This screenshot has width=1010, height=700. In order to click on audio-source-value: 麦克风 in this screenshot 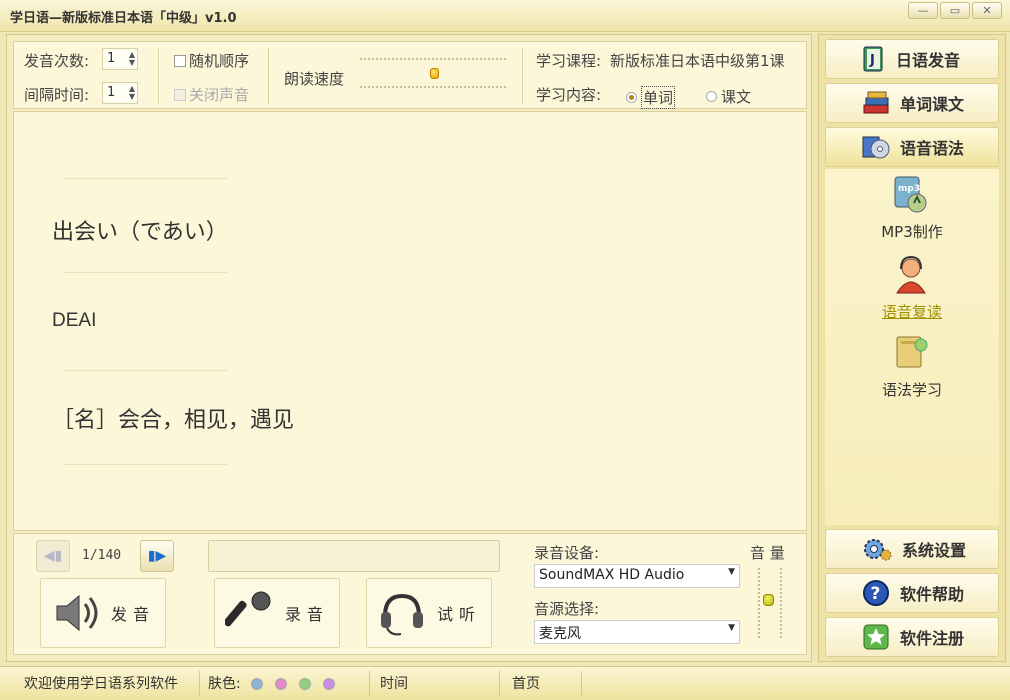, I will do `click(560, 634)`.